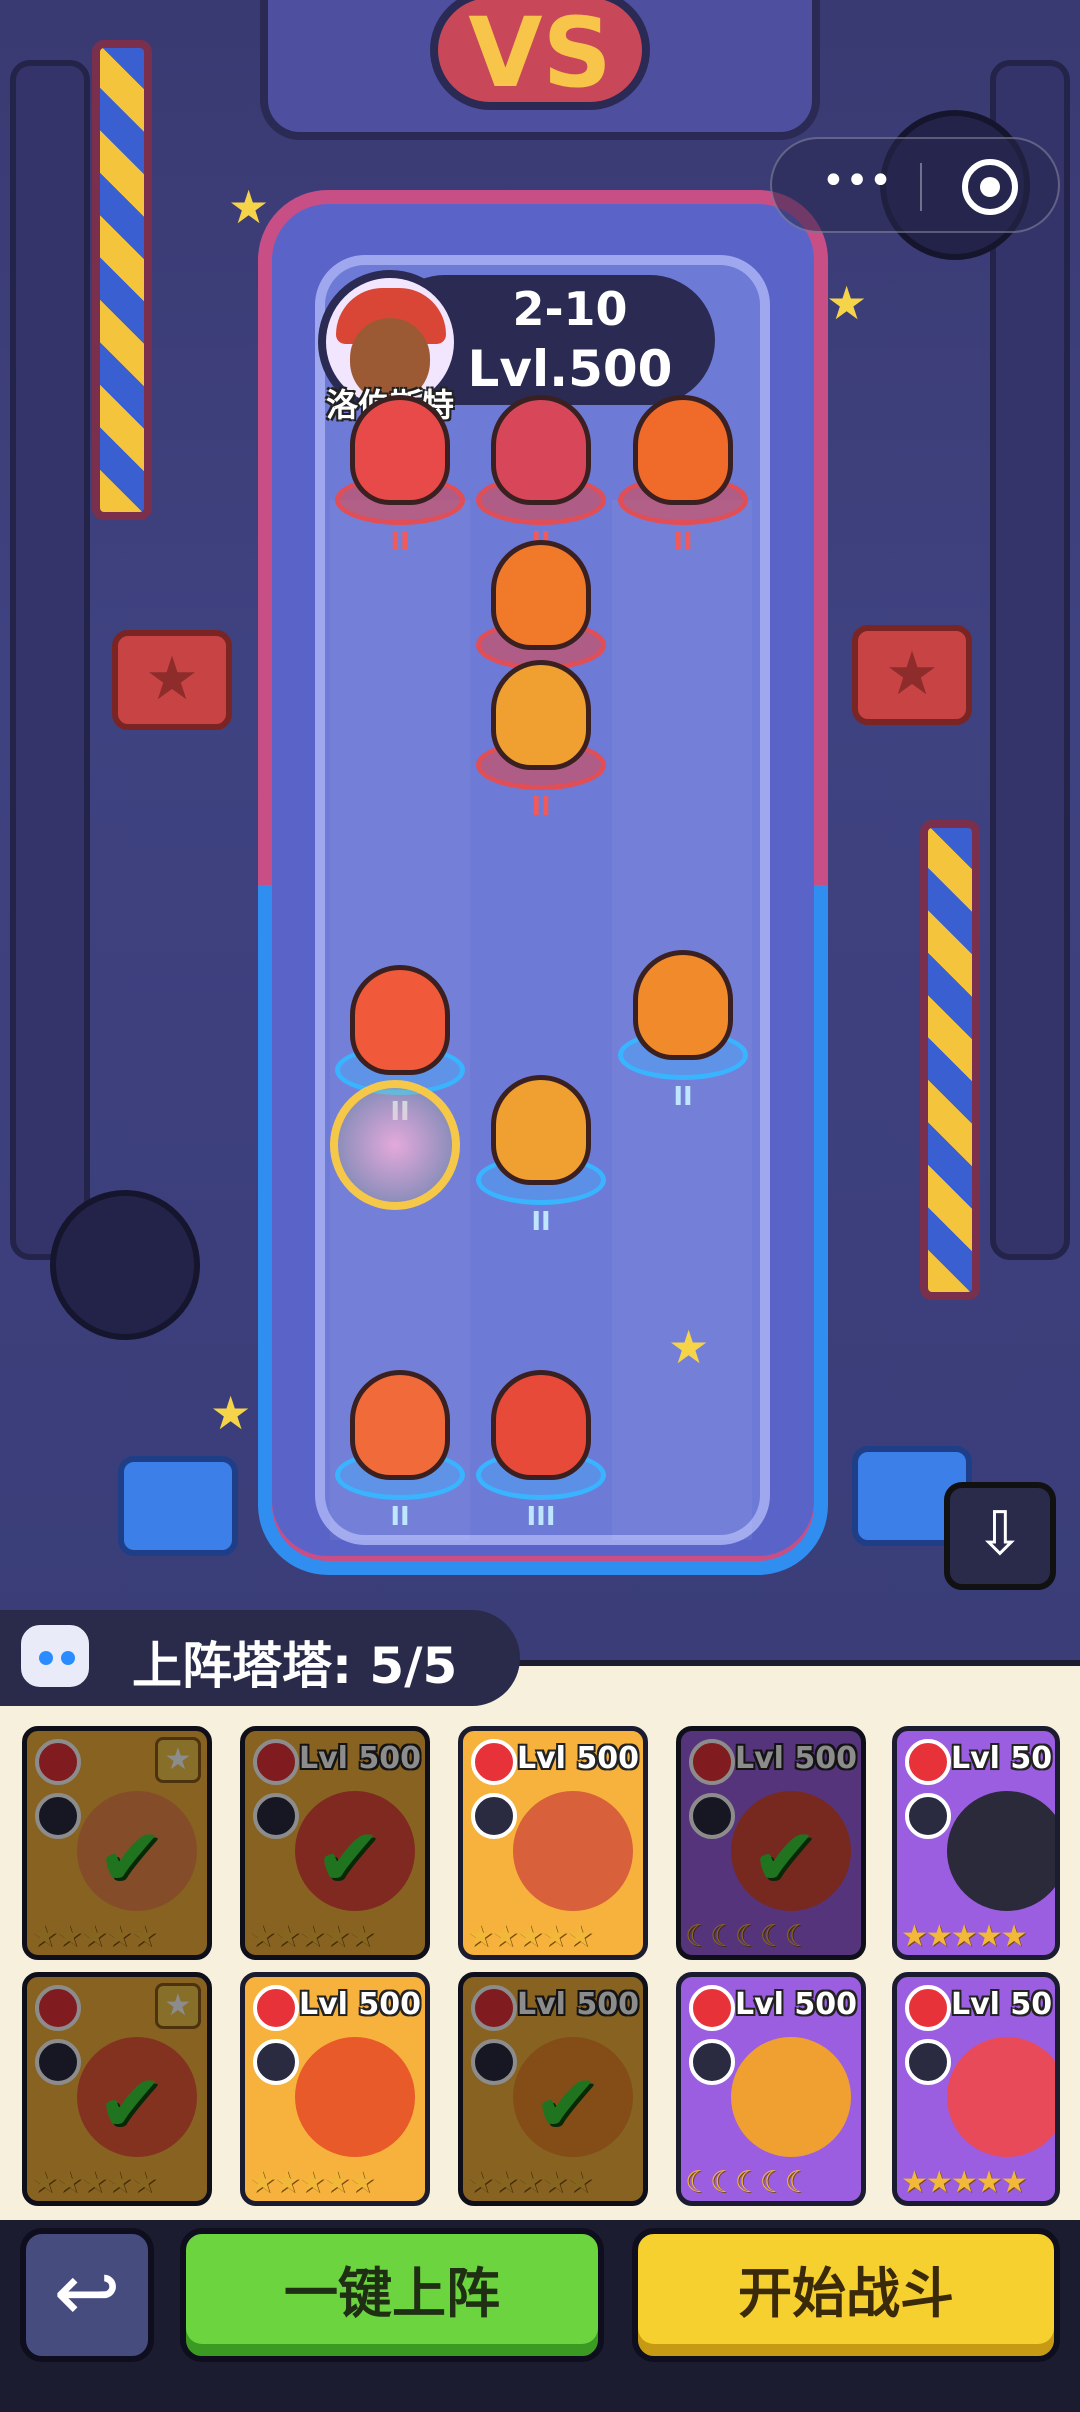 The width and height of the screenshot is (1080, 2412). I want to click on download-button: ⇩, so click(1000, 1536).